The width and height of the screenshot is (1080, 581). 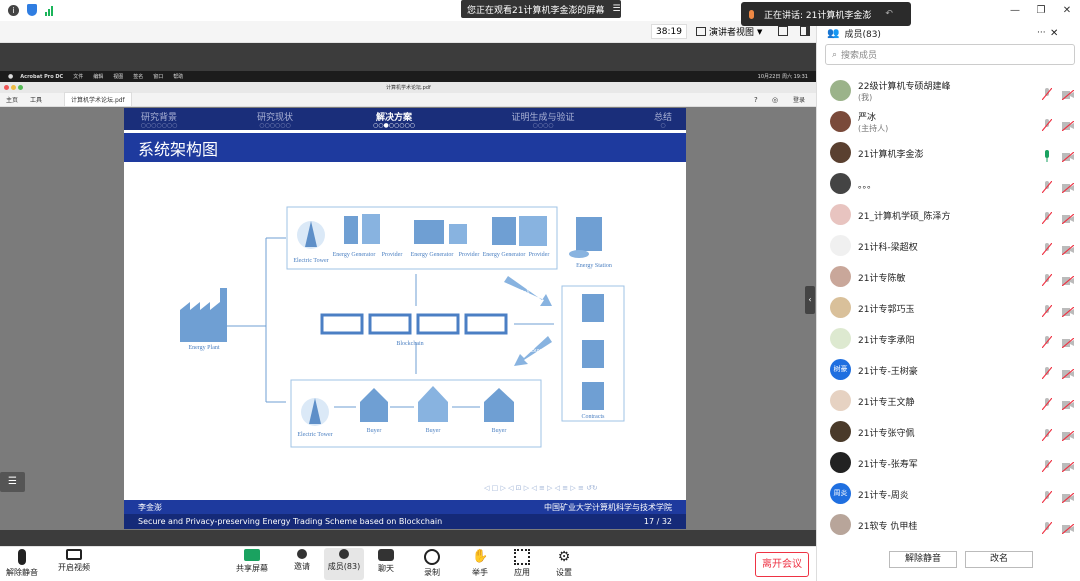 I want to click on acrobat-doc-tab: 计算机学术论坛.pdf, so click(x=98, y=99).